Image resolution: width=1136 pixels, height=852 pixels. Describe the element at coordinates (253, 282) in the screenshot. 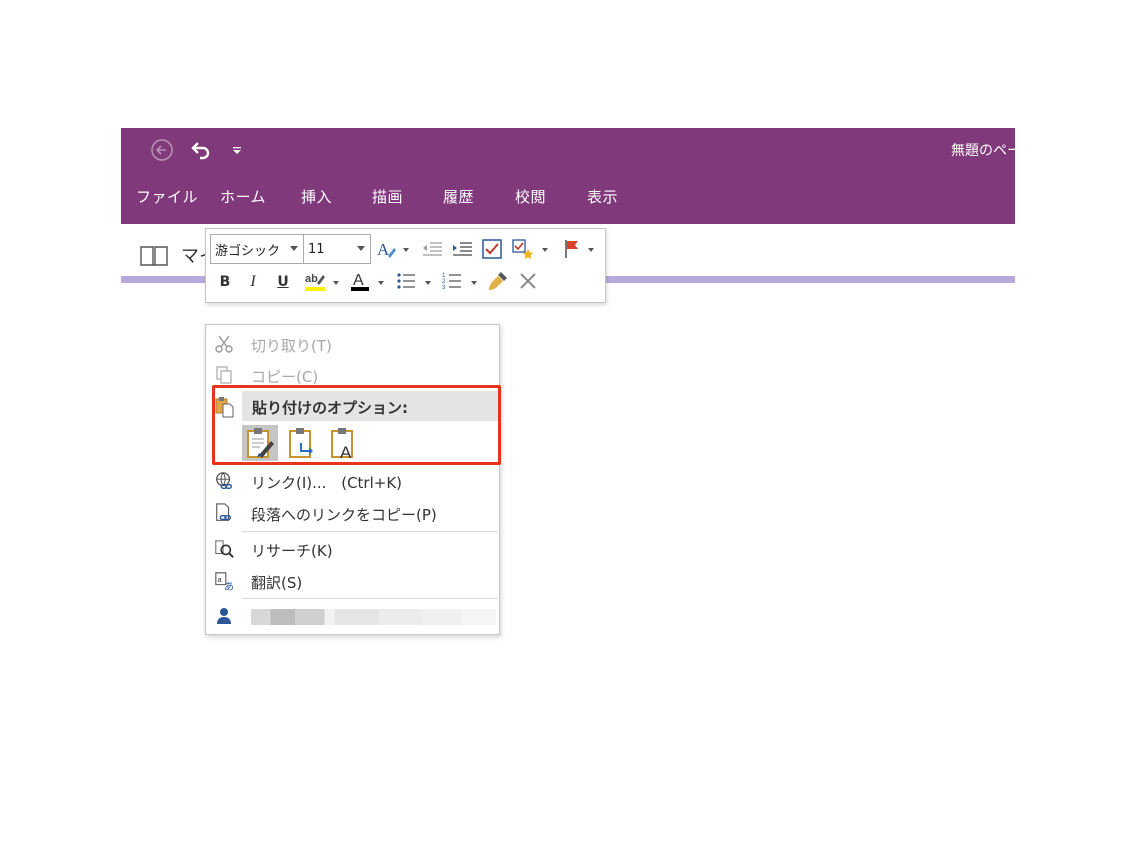

I see `italic-button: I` at that location.